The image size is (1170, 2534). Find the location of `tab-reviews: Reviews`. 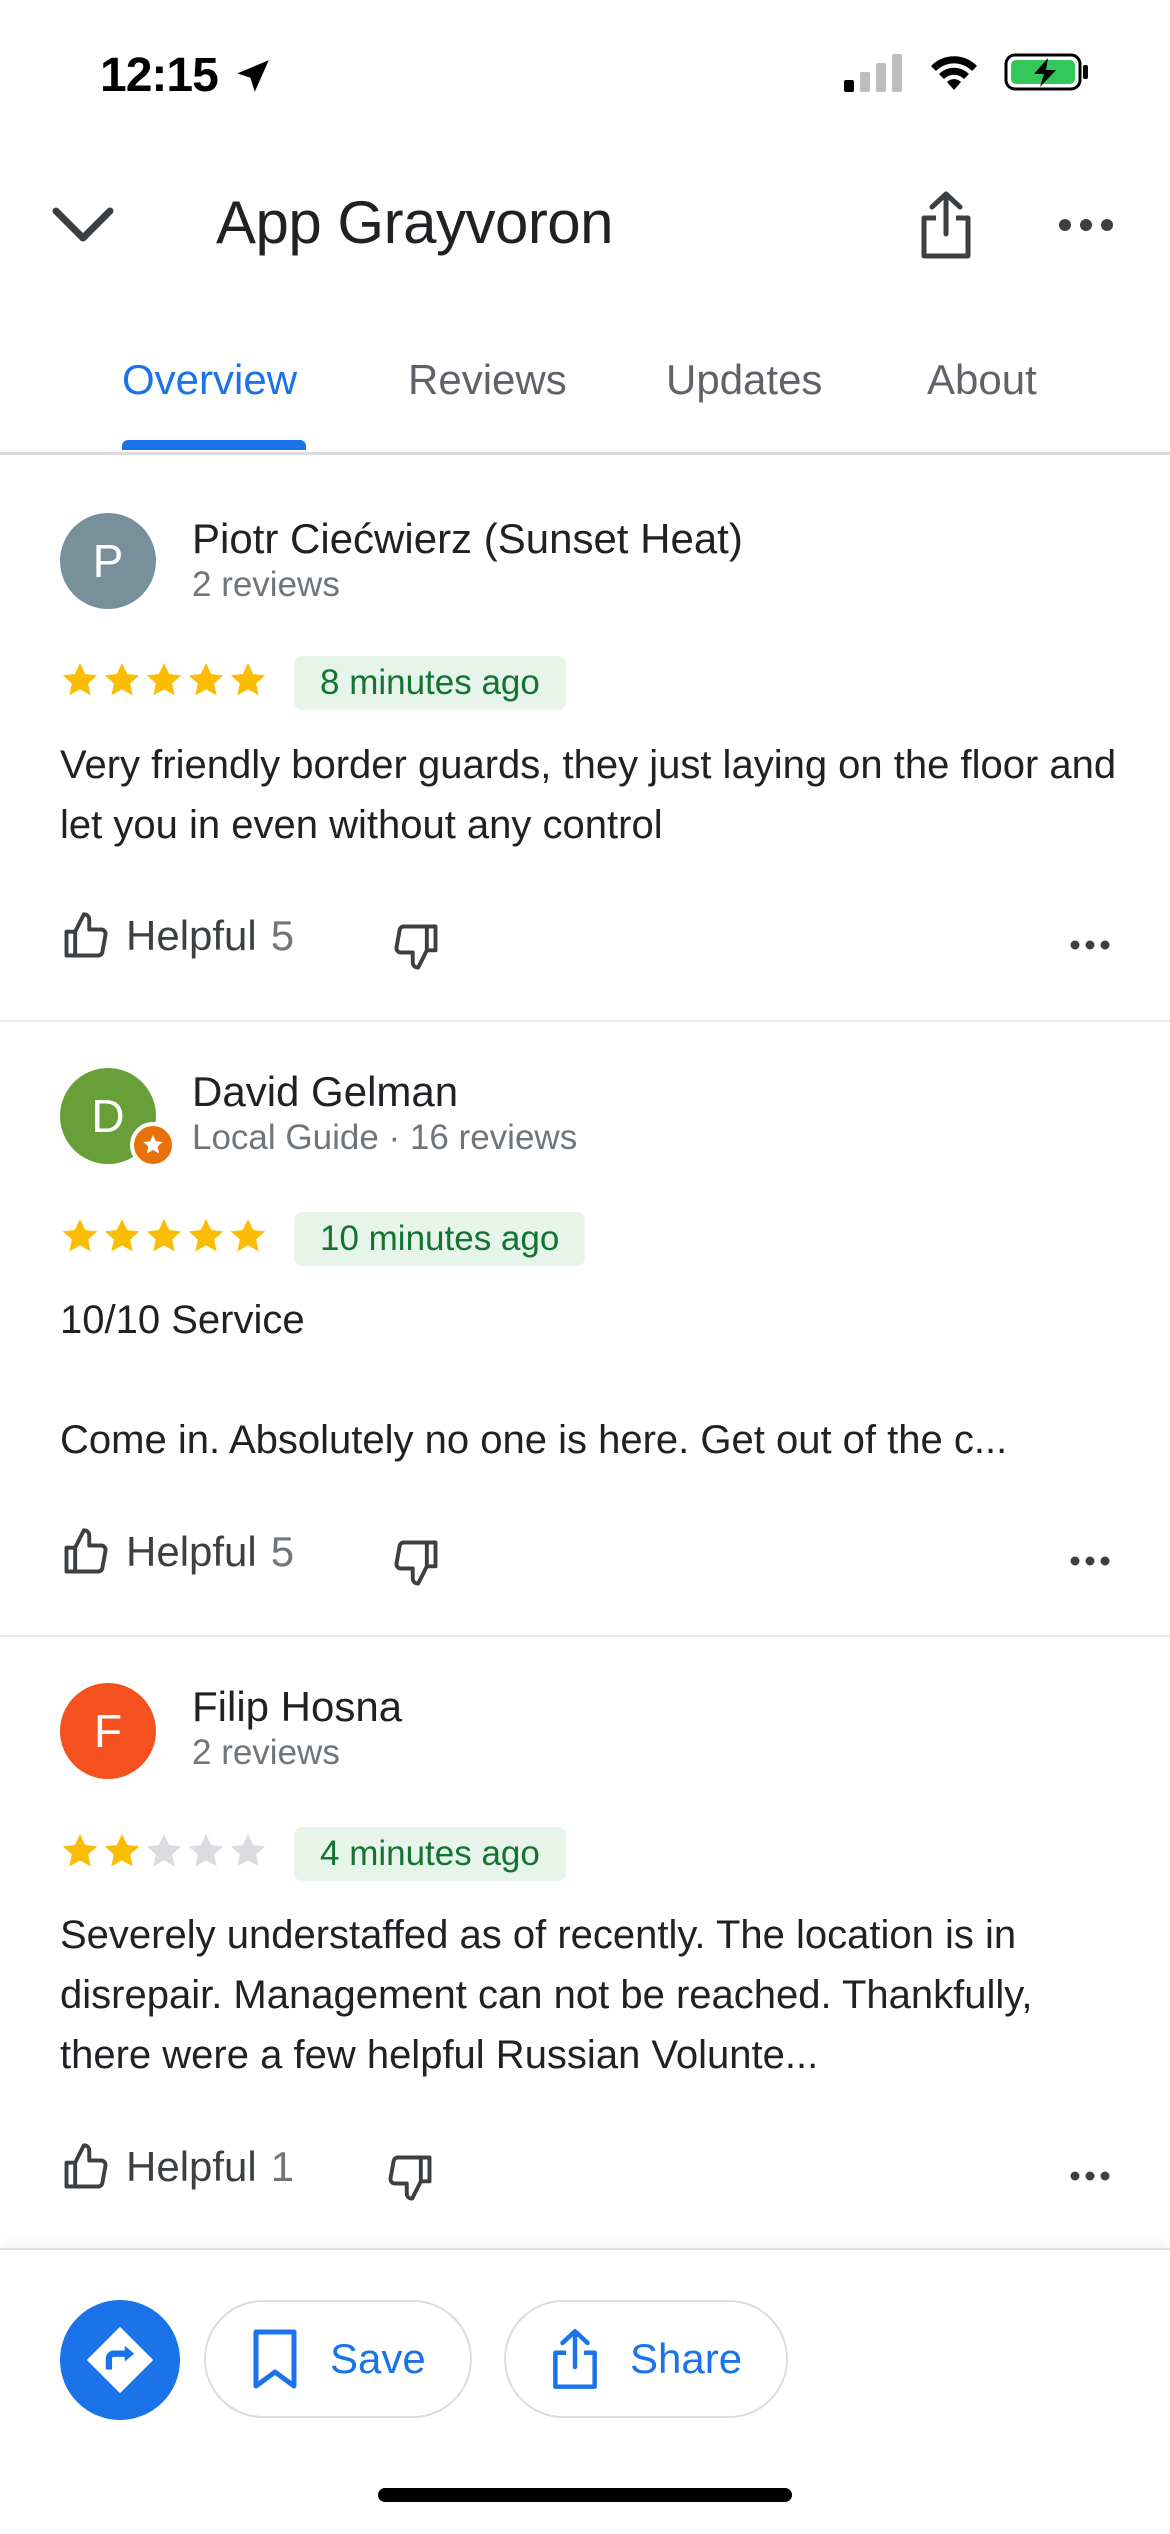

tab-reviews: Reviews is located at coordinates (487, 380).